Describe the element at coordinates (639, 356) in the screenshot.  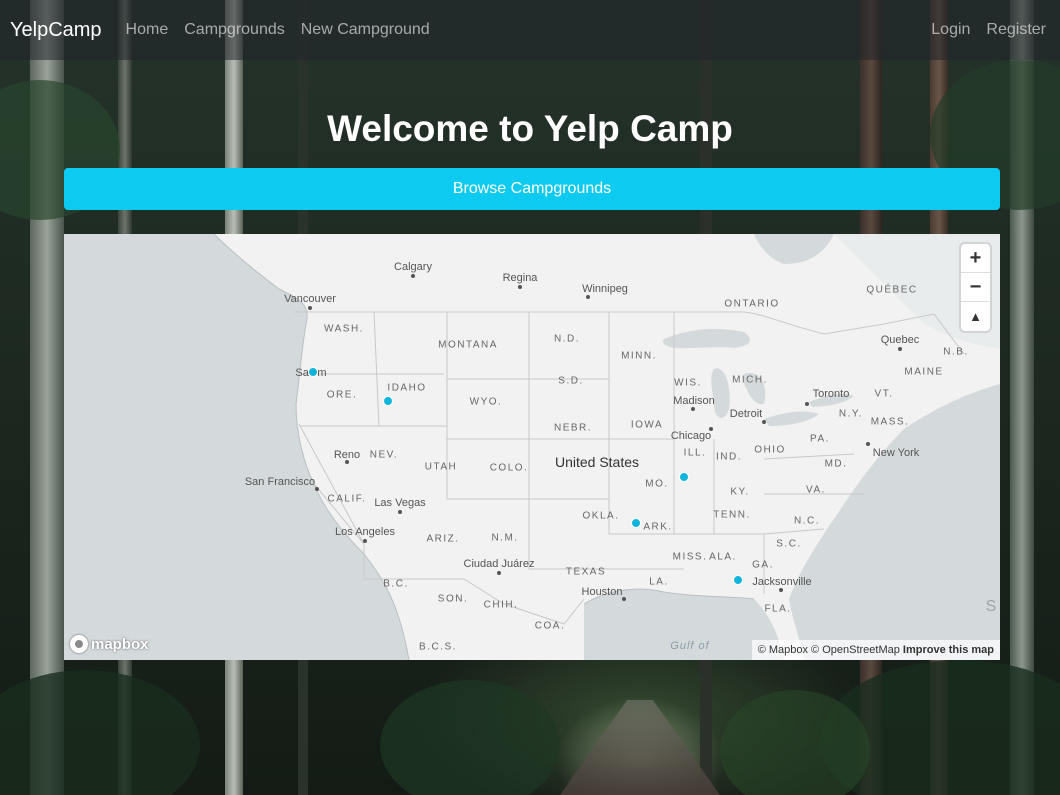
I see `map-region-label: MINN.` at that location.